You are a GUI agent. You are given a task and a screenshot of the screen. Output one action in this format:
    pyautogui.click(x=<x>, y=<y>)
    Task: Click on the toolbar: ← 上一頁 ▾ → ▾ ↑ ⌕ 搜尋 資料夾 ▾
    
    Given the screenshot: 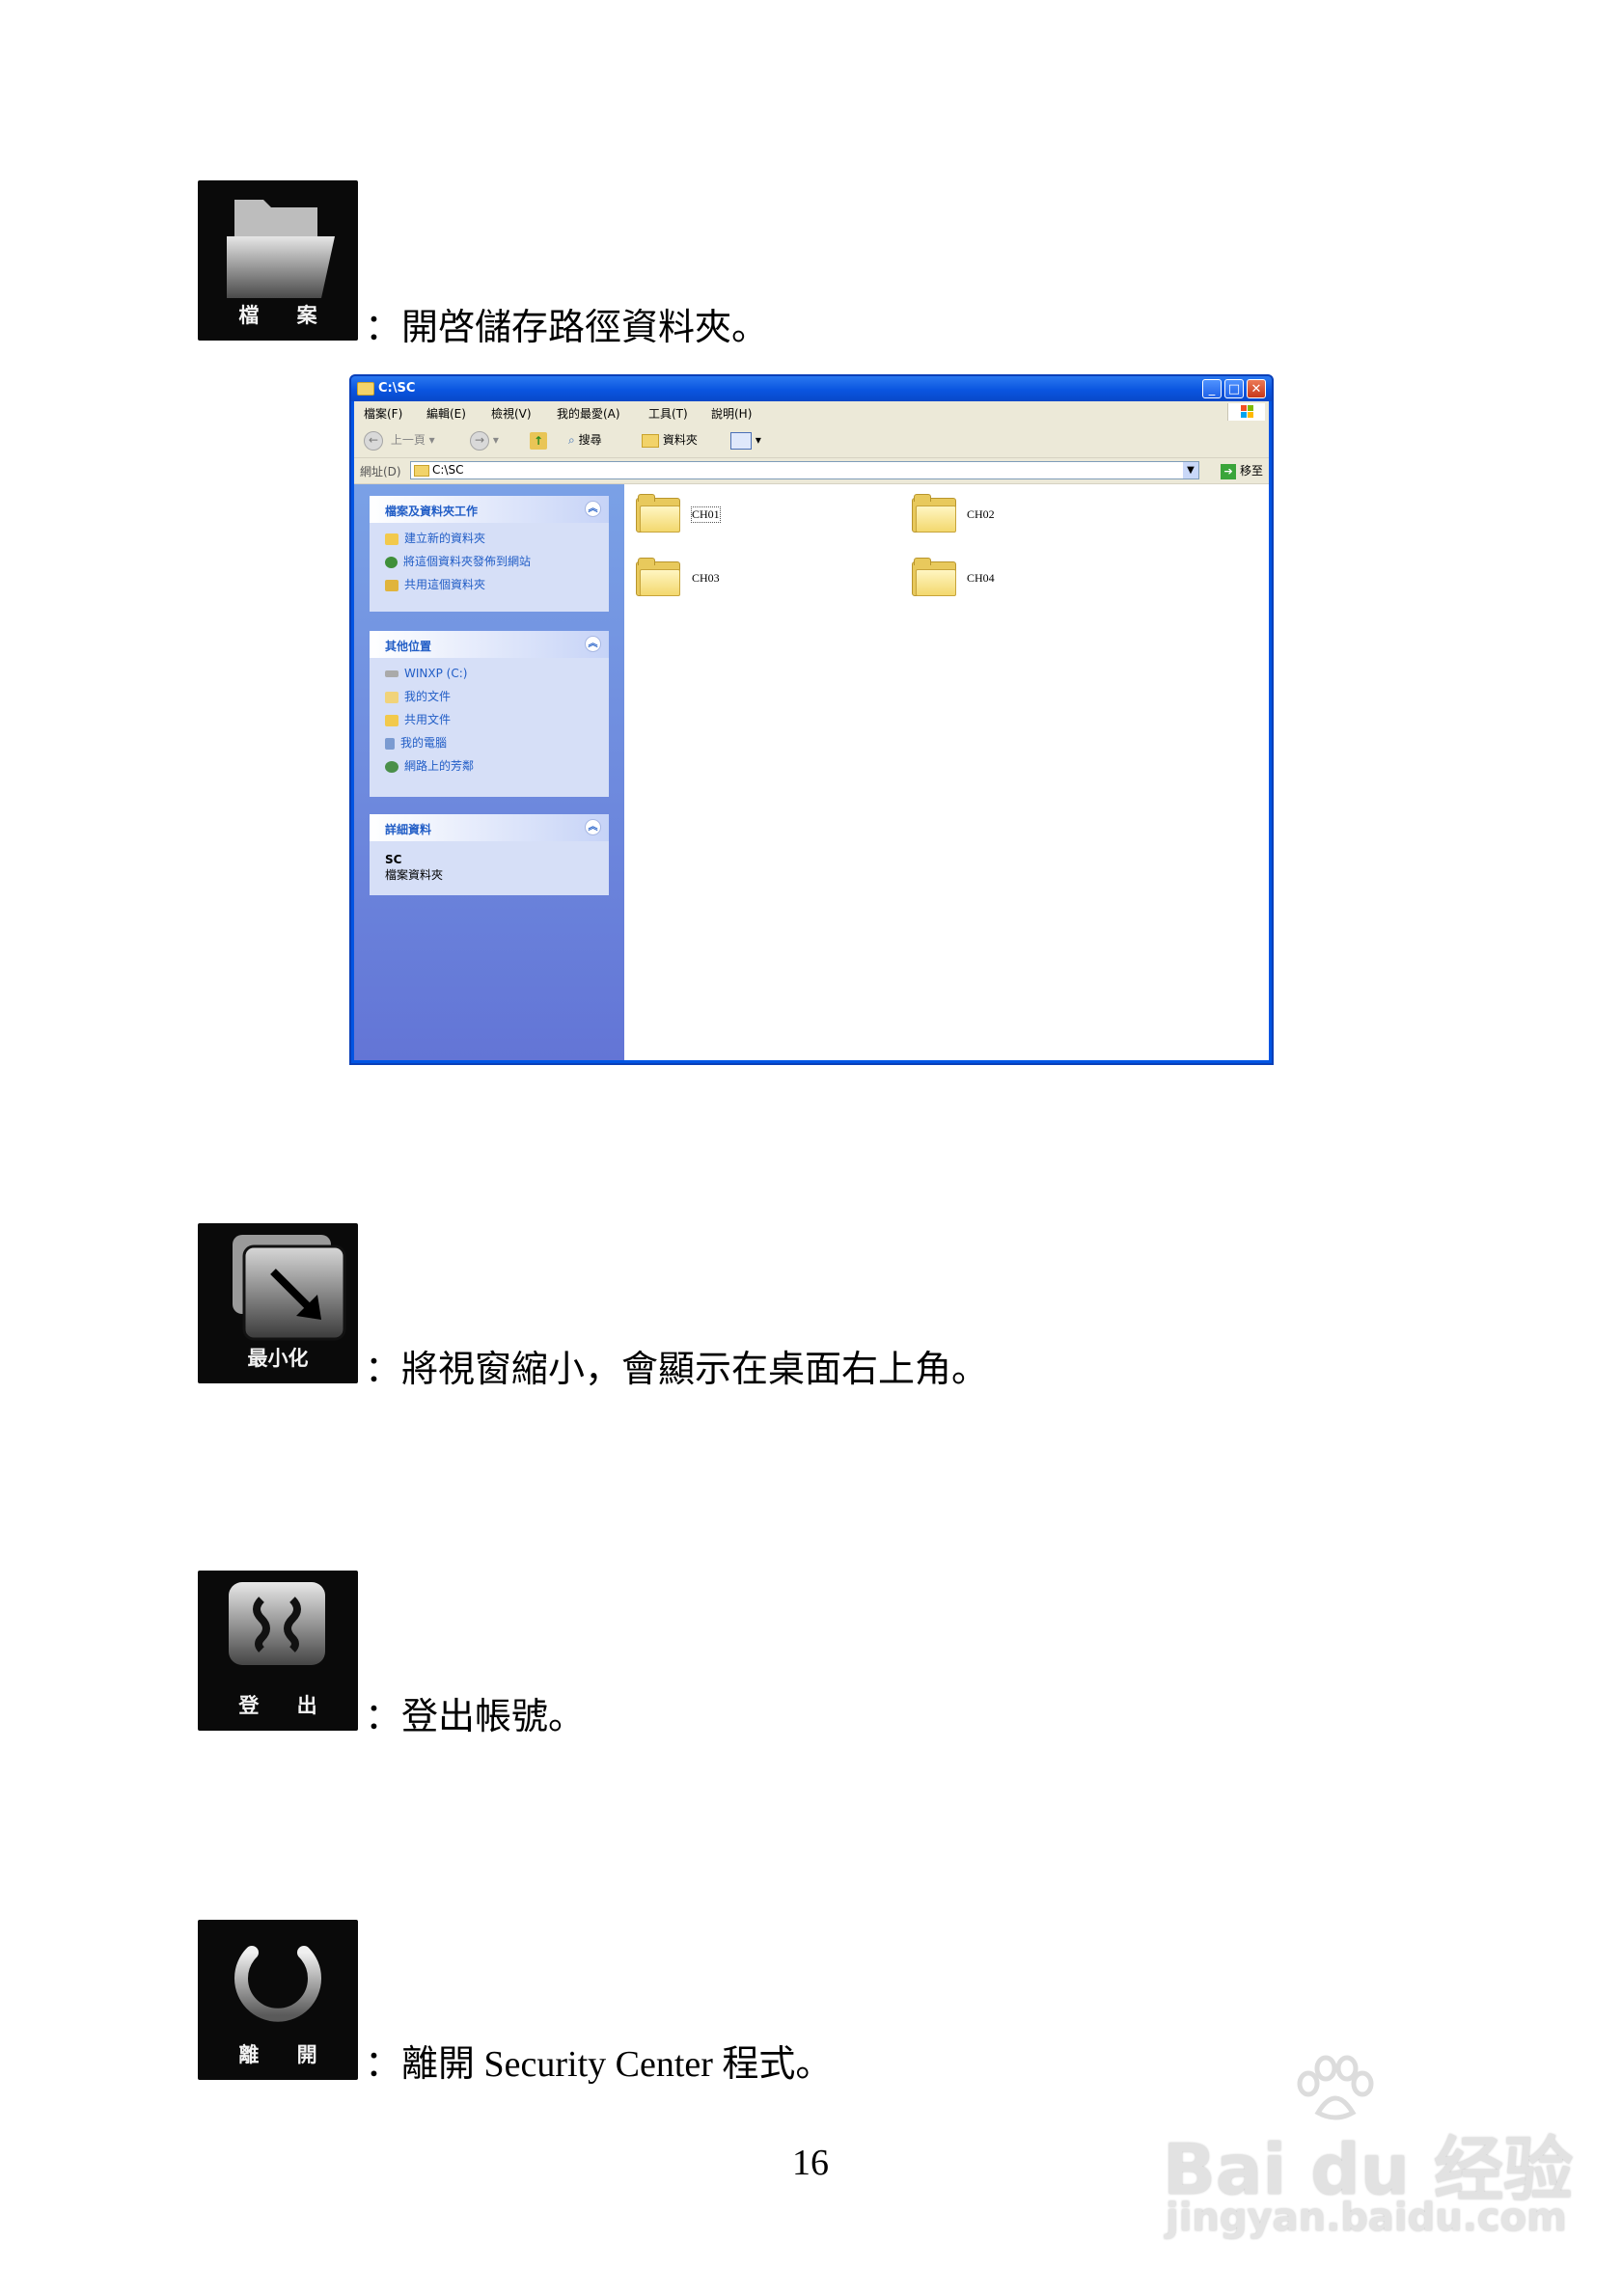 What is the action you would take?
    pyautogui.click(x=812, y=440)
    